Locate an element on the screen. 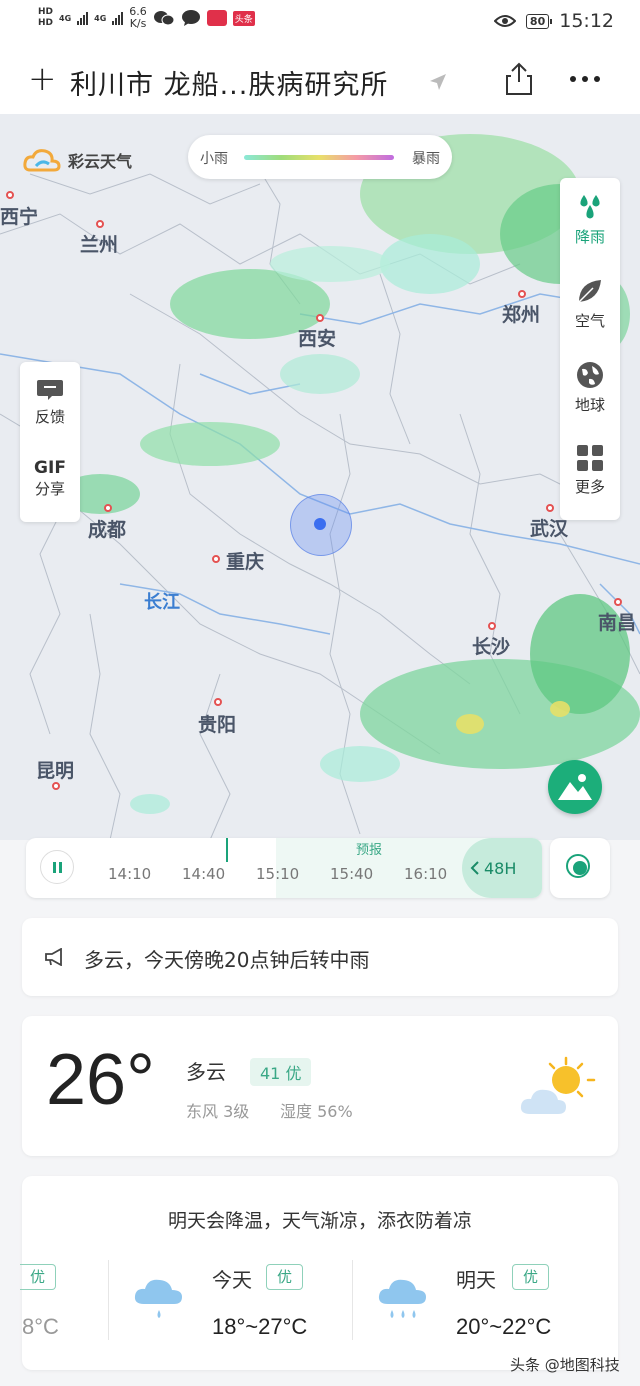 Image resolution: width=640 pixels, height=1386 pixels. city-label: 郑州 is located at coordinates (521, 315).